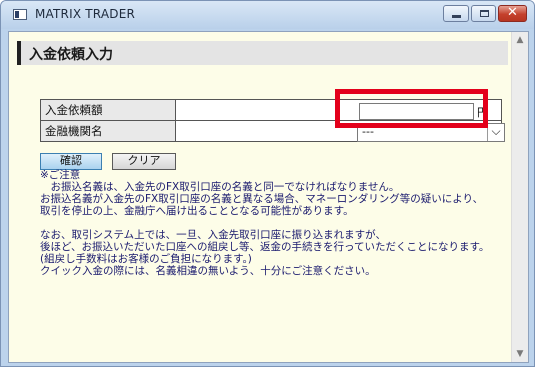  Describe the element at coordinates (519, 197) in the screenshot. I see `vertical-scrollbar: ▲ ▼` at that location.